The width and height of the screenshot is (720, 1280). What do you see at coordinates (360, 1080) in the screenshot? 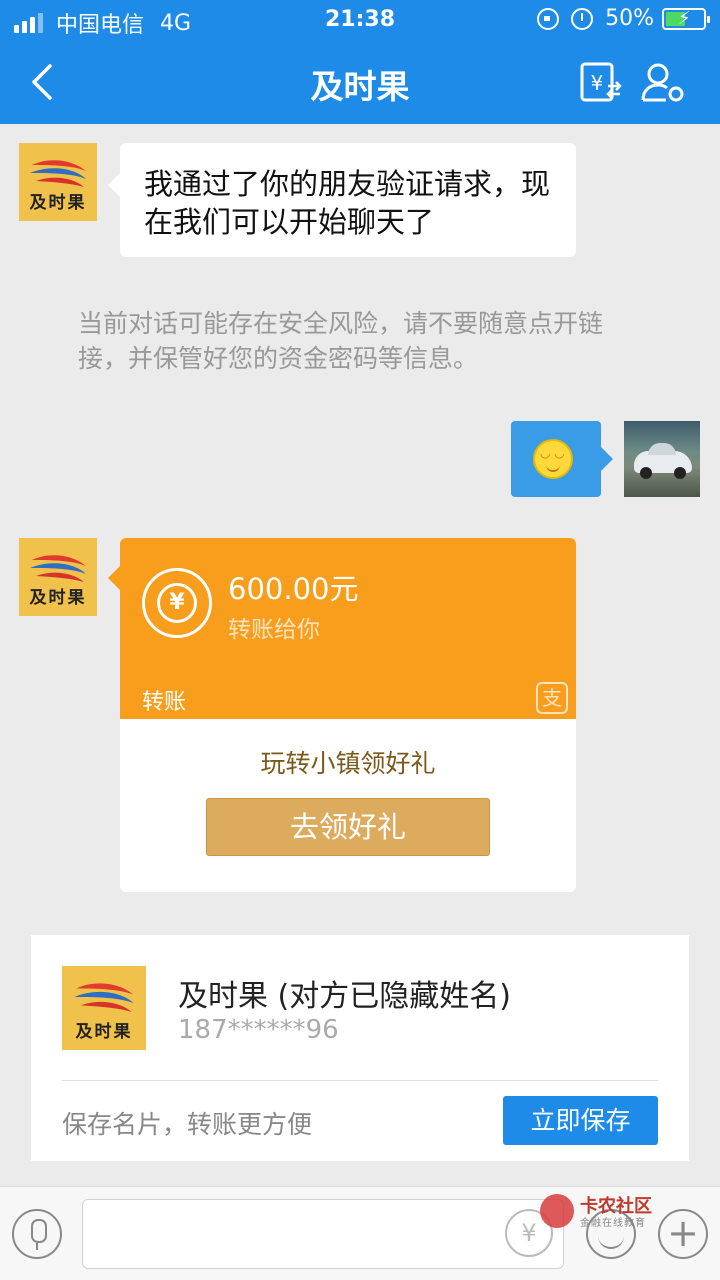
I see `divider` at bounding box center [360, 1080].